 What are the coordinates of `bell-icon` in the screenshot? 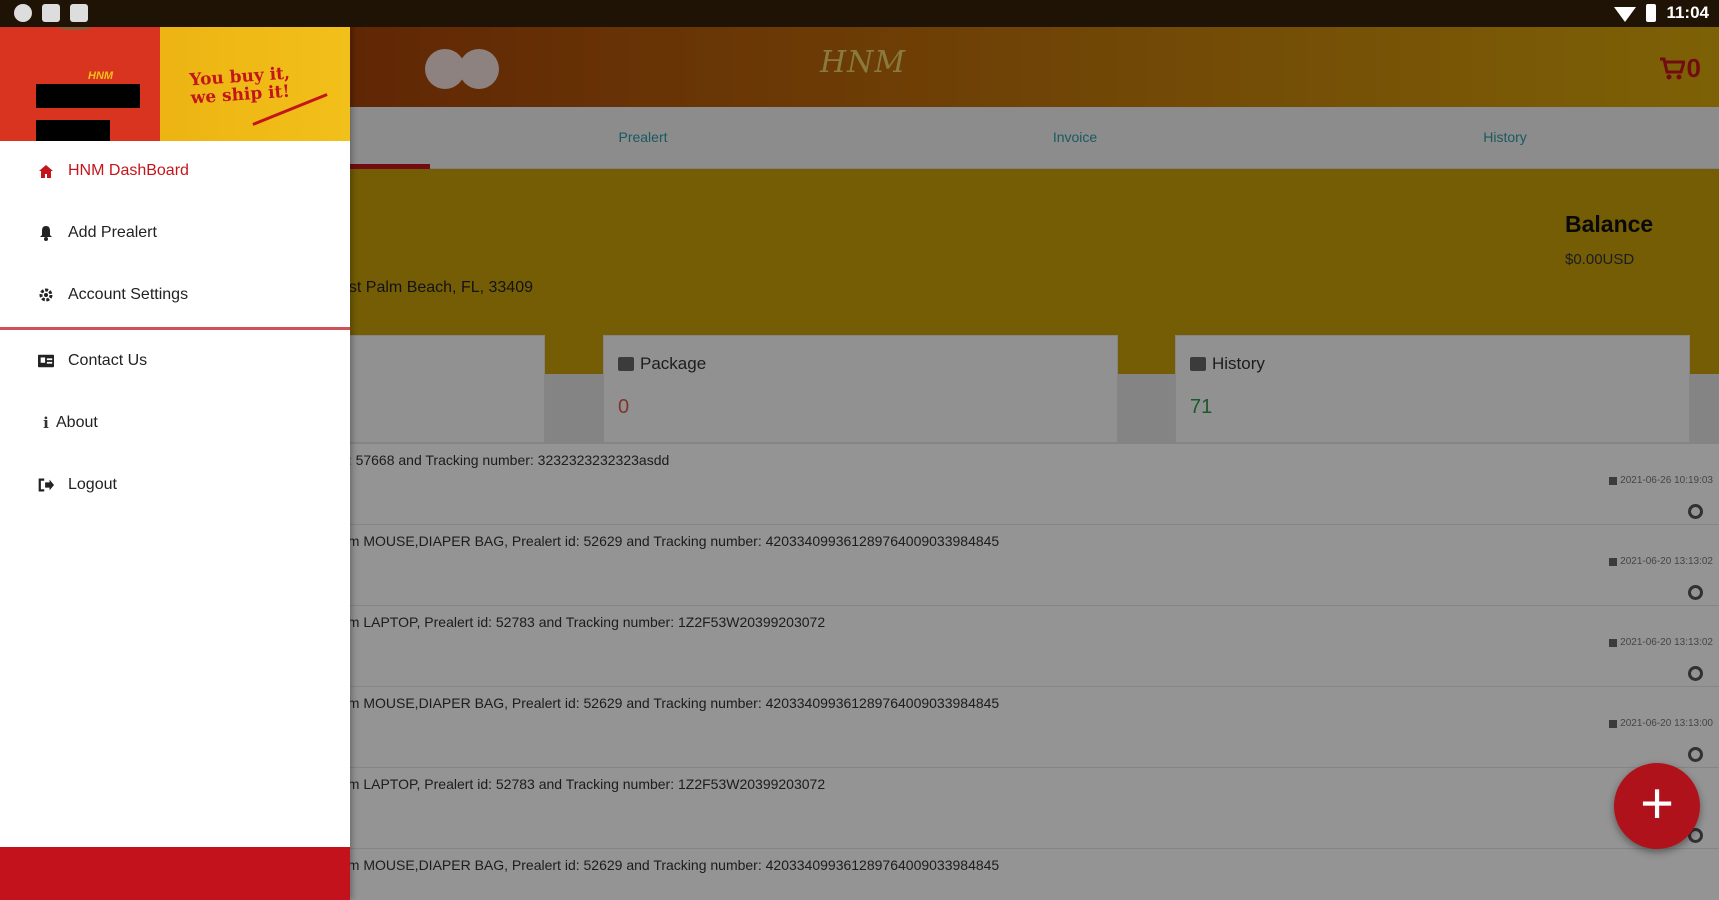 It's located at (46, 233).